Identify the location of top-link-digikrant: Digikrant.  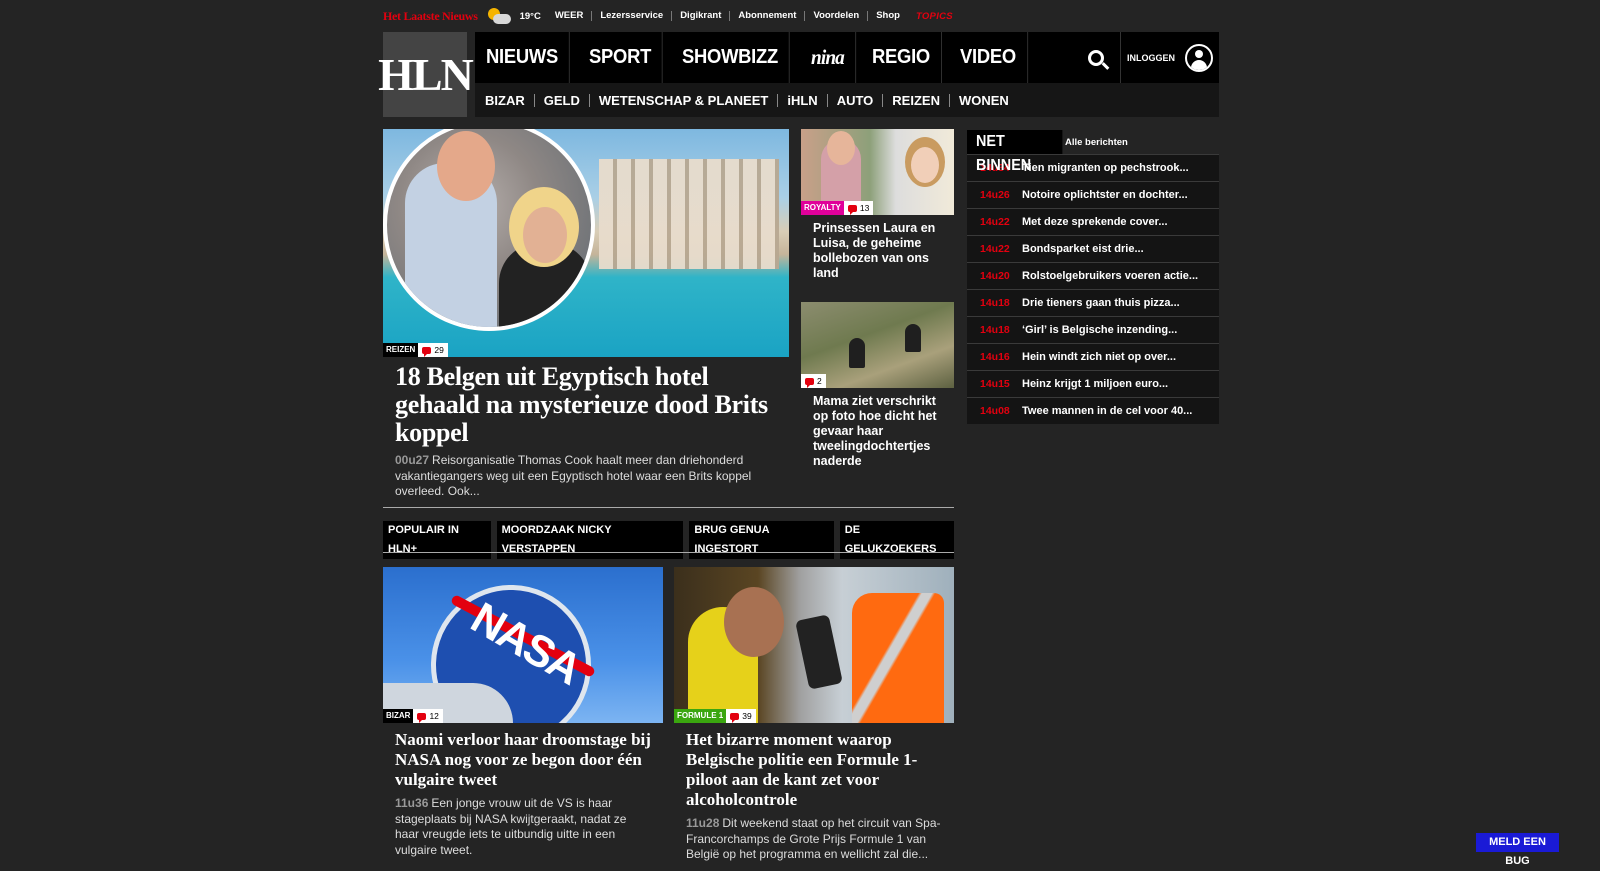
(700, 16).